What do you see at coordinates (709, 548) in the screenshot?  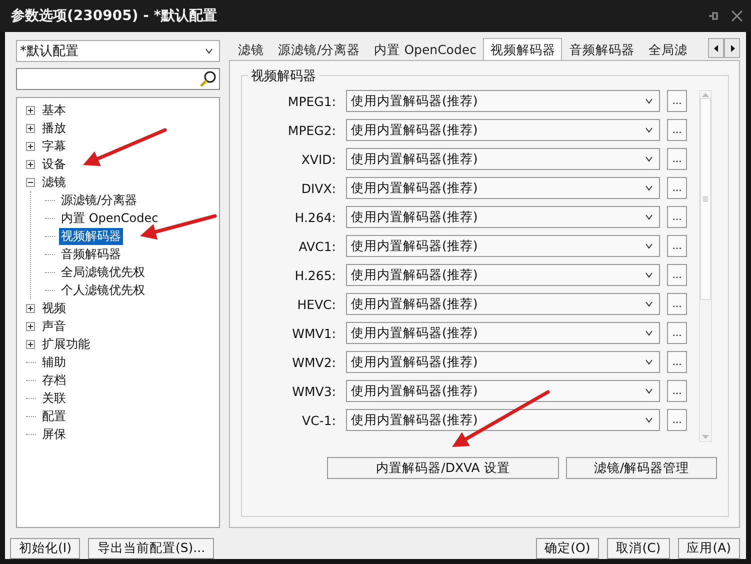 I see `dialog-button: 应用(A)` at bounding box center [709, 548].